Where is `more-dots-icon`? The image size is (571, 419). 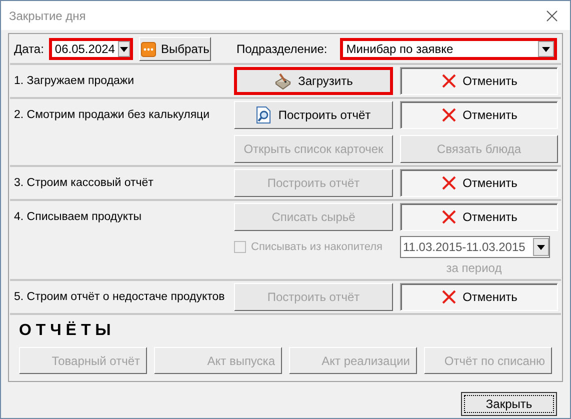 more-dots-icon is located at coordinates (148, 49).